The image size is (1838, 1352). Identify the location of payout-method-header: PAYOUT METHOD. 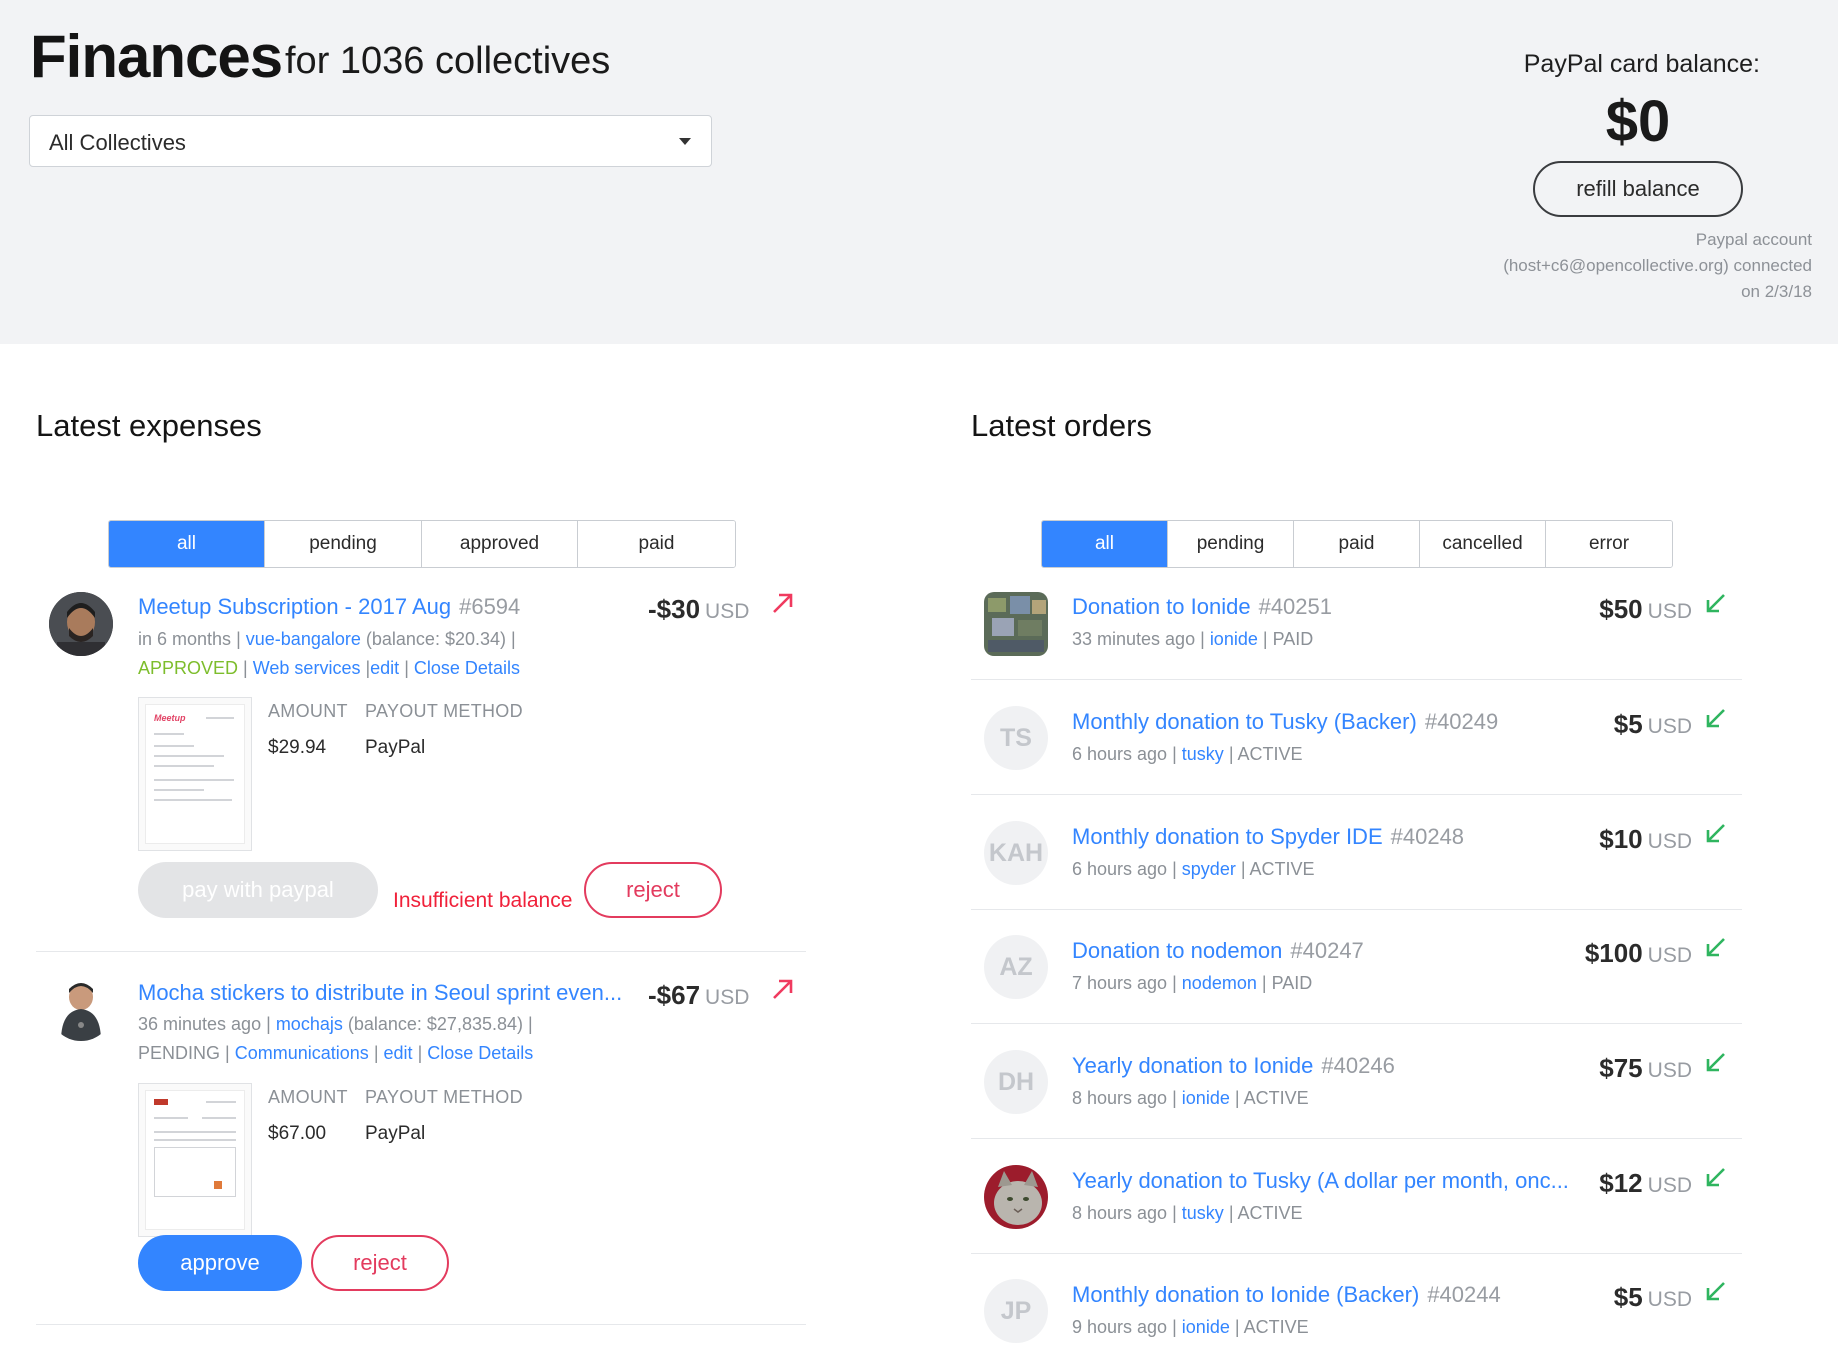
(444, 711).